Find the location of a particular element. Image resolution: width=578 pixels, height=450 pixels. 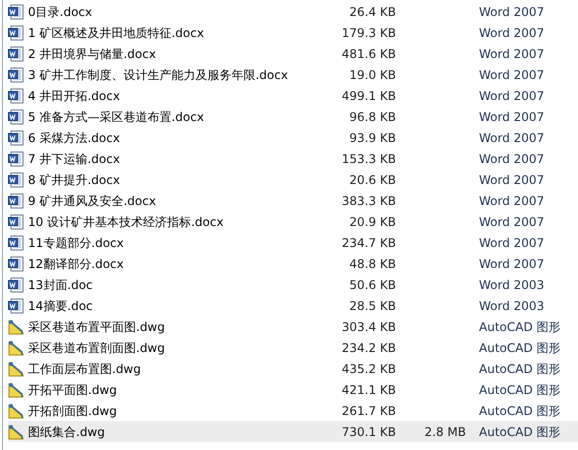

file-size: 481.6 KB is located at coordinates (368, 54).